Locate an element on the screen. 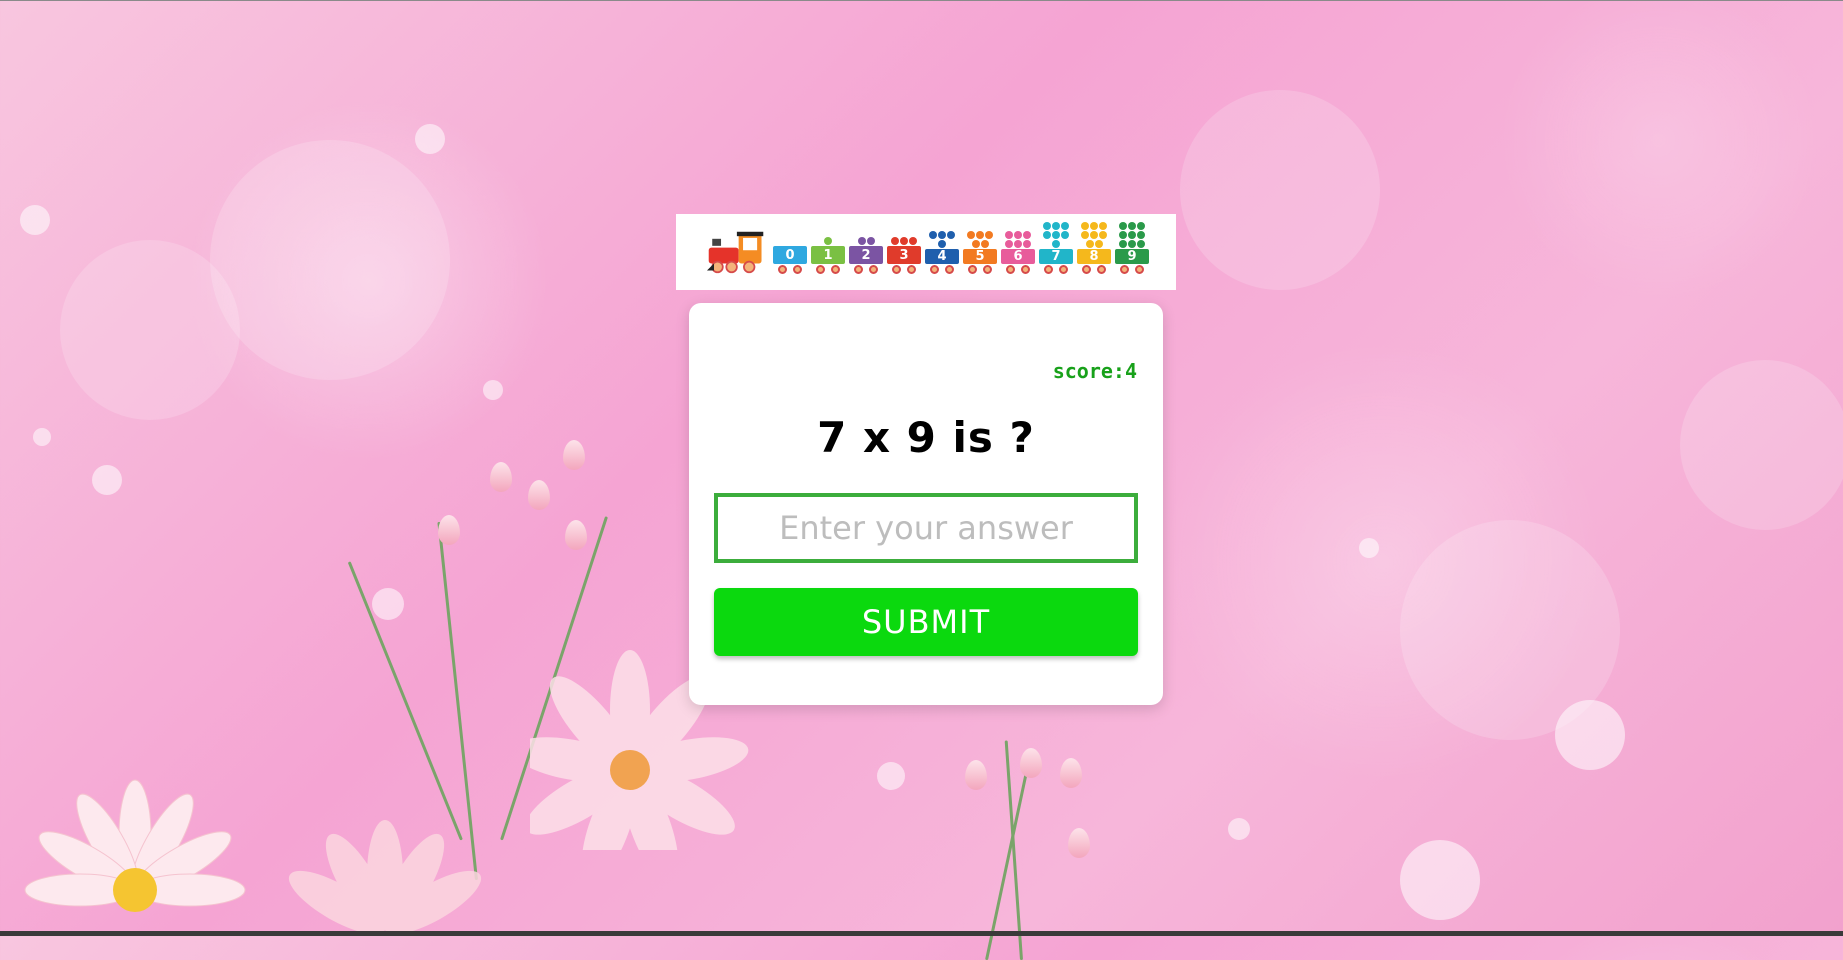 This screenshot has width=1843, height=960. question-text: 7 x 9 is ? is located at coordinates (926, 437).